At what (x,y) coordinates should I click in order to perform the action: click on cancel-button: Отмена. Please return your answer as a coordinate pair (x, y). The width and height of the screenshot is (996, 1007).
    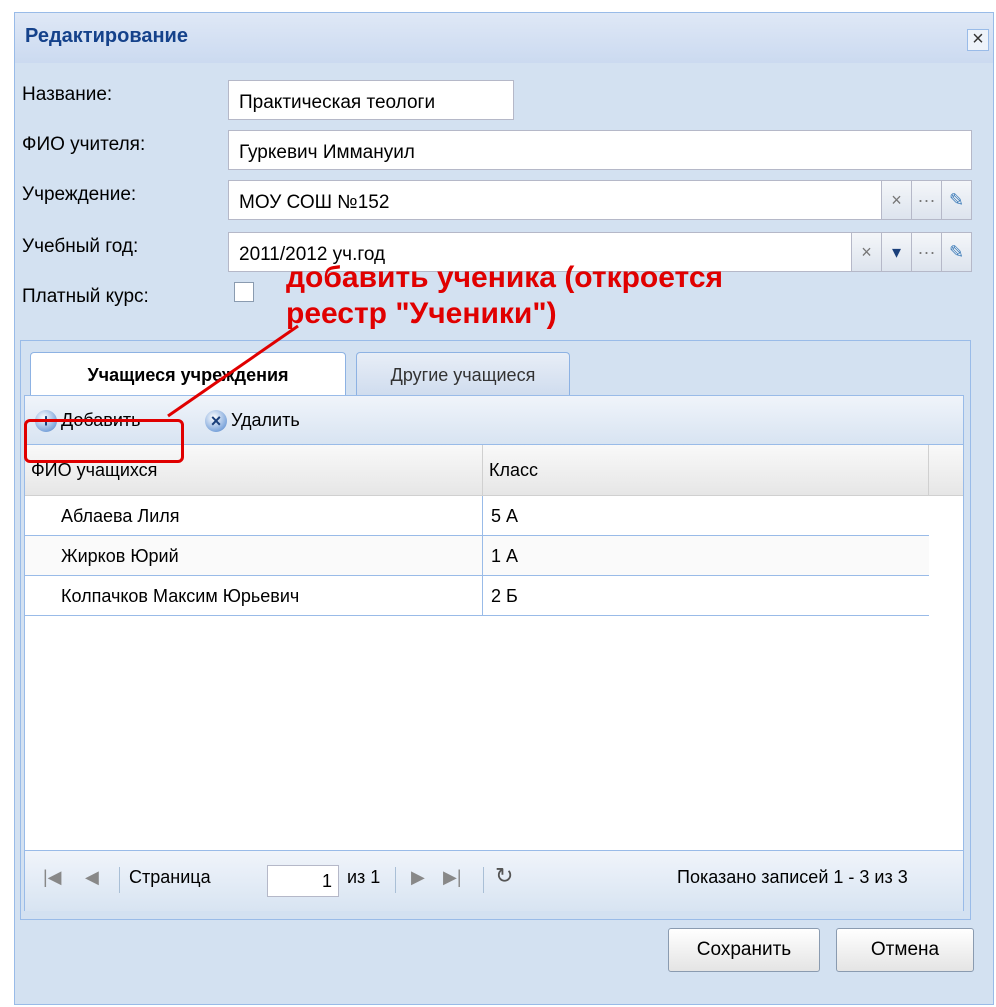
    Looking at the image, I should click on (905, 950).